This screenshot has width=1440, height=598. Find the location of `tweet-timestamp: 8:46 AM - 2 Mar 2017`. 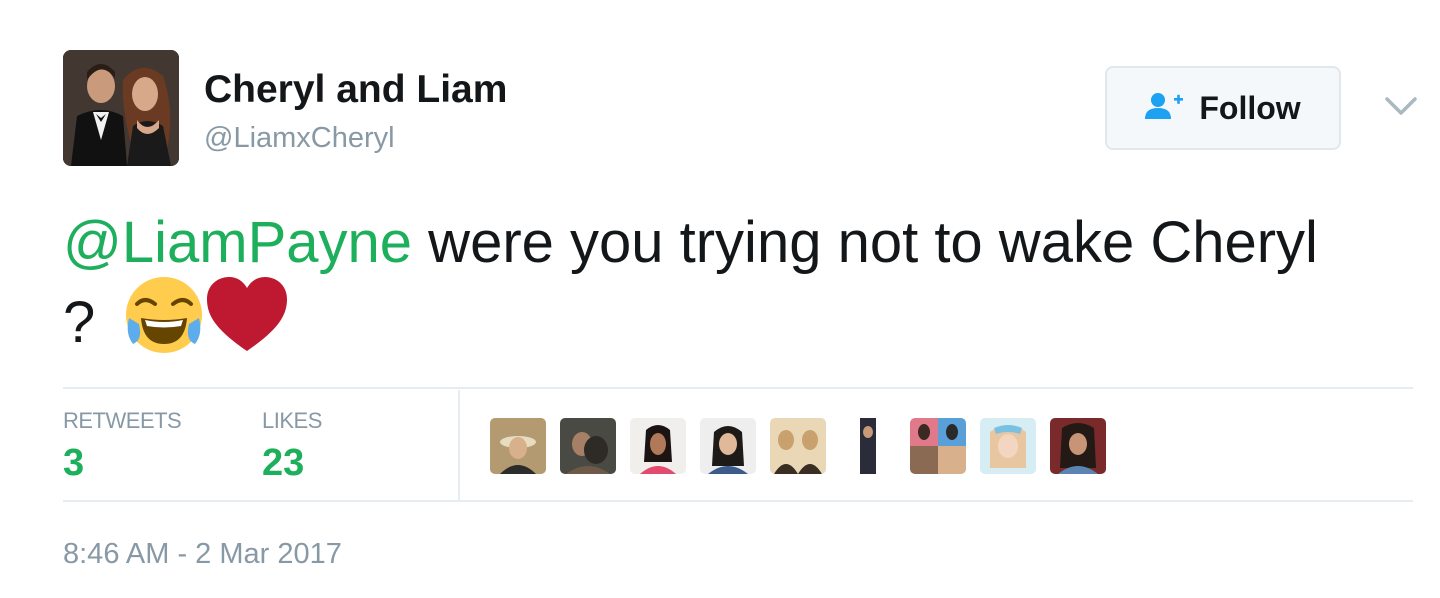

tweet-timestamp: 8:46 AM - 2 Mar 2017 is located at coordinates (202, 554).